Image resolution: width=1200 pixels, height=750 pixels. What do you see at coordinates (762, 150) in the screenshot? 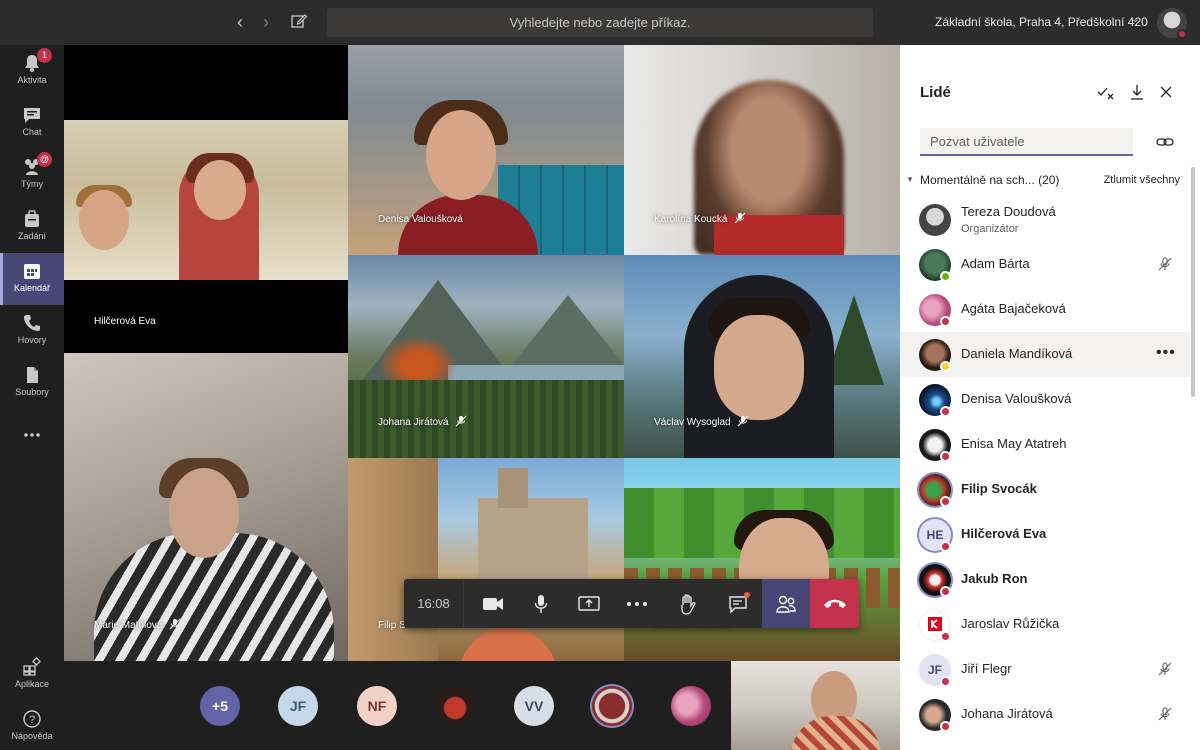
I see `video-tile: Karolína Koucká` at bounding box center [762, 150].